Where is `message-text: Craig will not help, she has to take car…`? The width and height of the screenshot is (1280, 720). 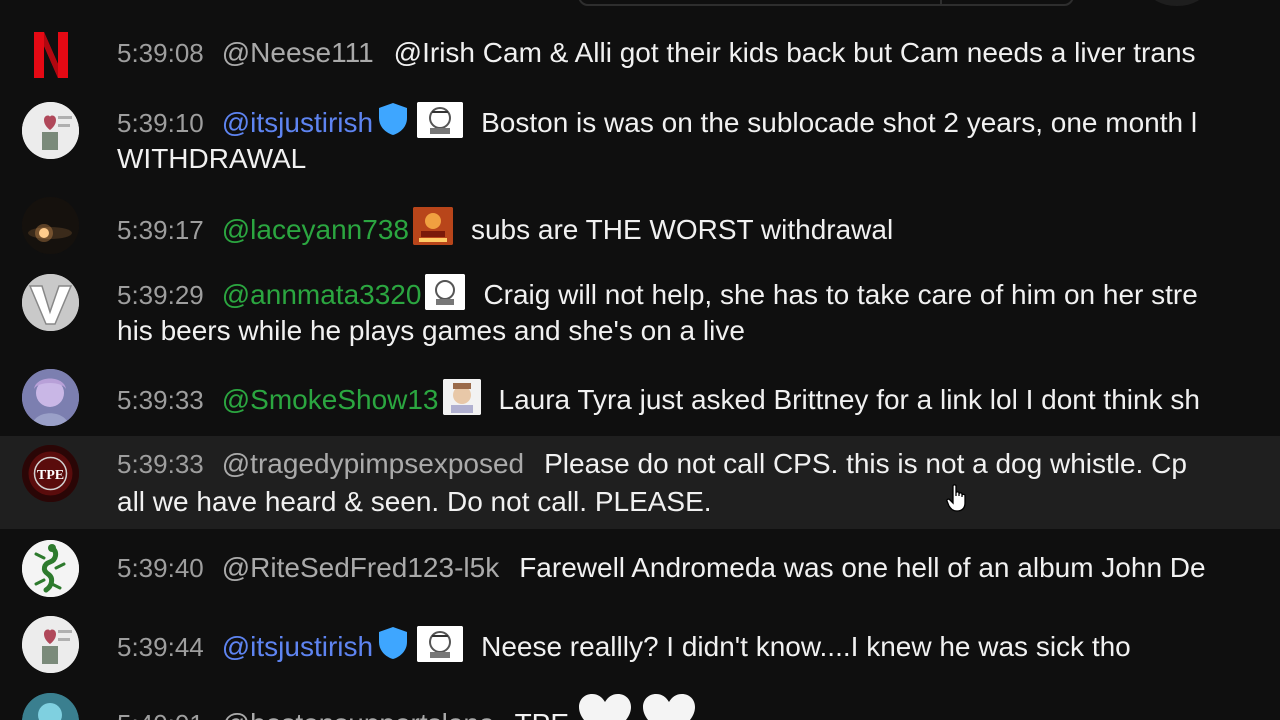
message-text: Craig will not help, she has to take car… is located at coordinates (840, 294).